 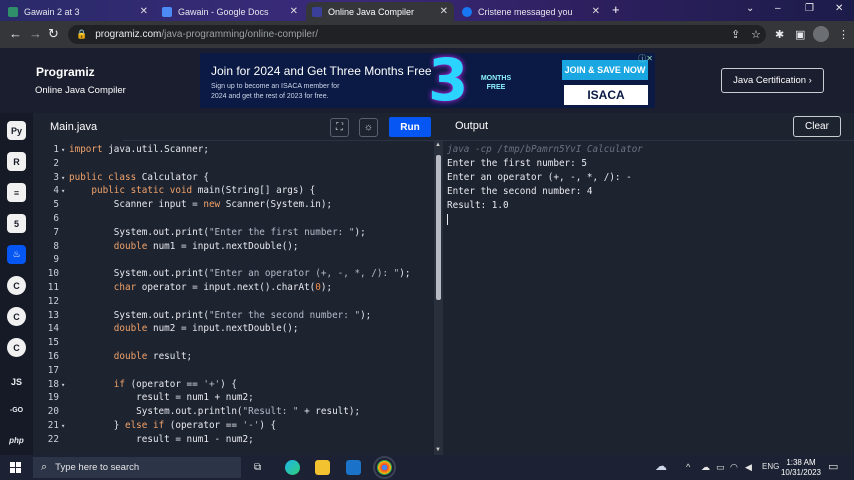 What do you see at coordinates (833, 466) in the screenshot?
I see `notification-icon: ▭` at bounding box center [833, 466].